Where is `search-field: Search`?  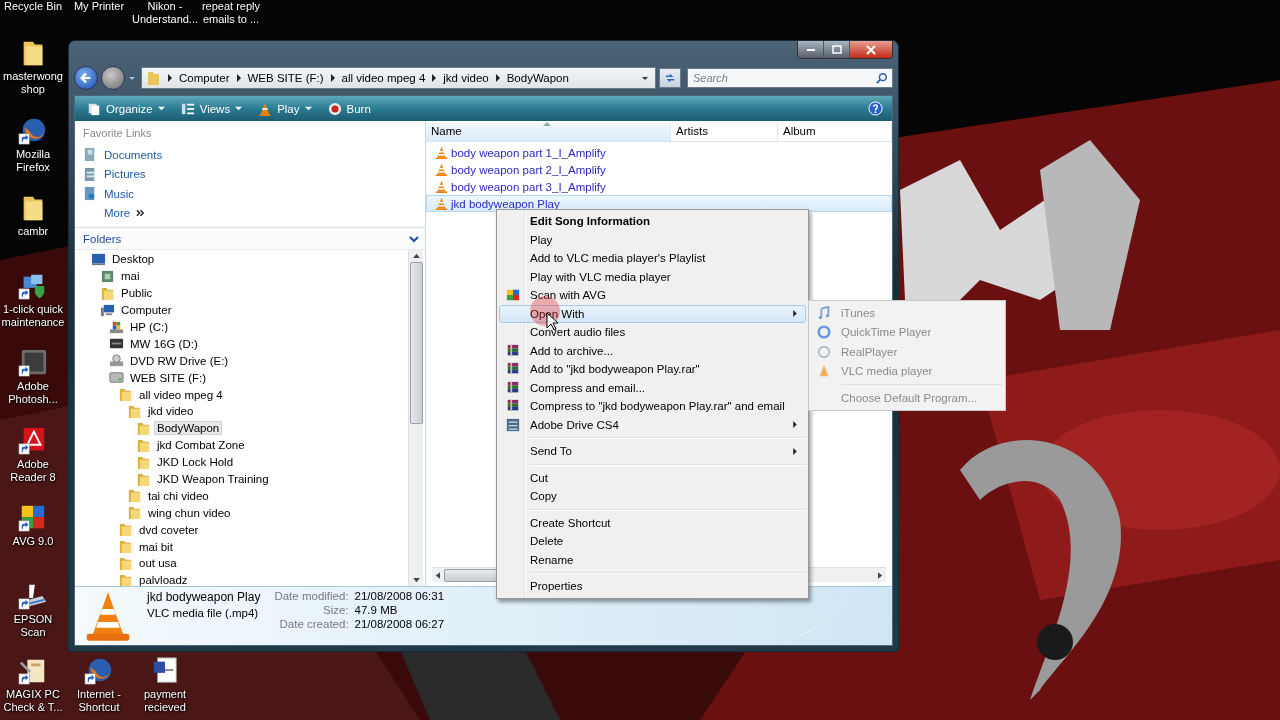
search-field: Search is located at coordinates (790, 78).